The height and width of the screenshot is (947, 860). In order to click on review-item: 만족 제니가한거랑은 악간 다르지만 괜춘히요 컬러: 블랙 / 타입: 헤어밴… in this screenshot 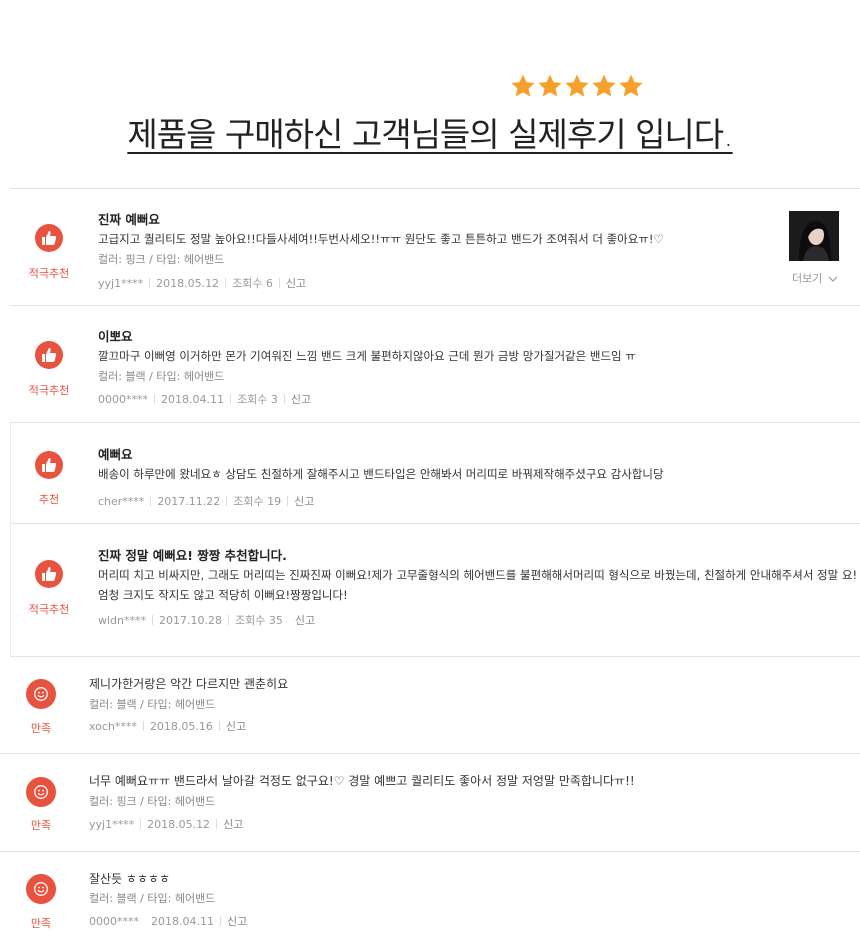, I will do `click(430, 705)`.